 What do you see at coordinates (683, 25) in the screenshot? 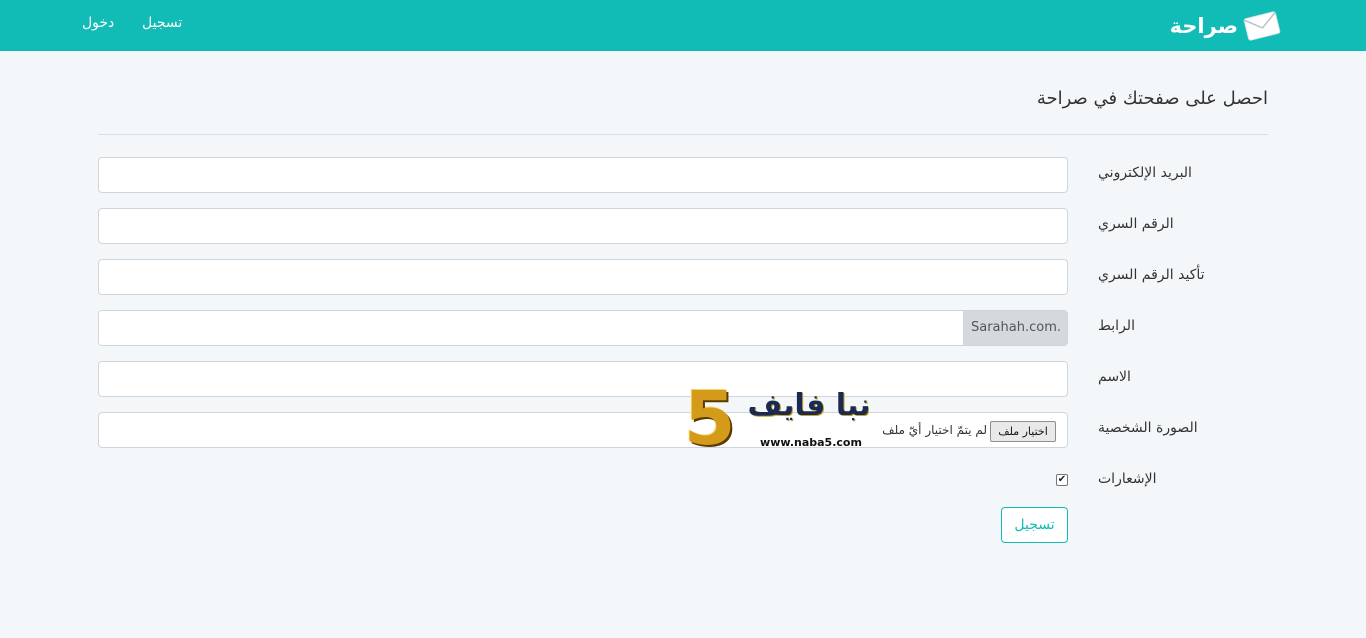
I see `top-navbar: صراحة تسجيل دخول` at bounding box center [683, 25].